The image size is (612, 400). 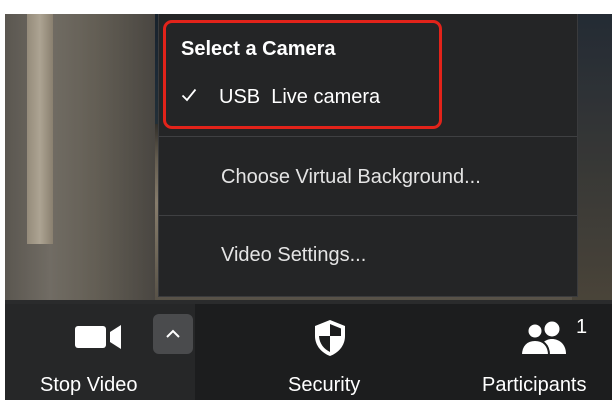 I want to click on stop-video-label: Stop Video, so click(x=89, y=385).